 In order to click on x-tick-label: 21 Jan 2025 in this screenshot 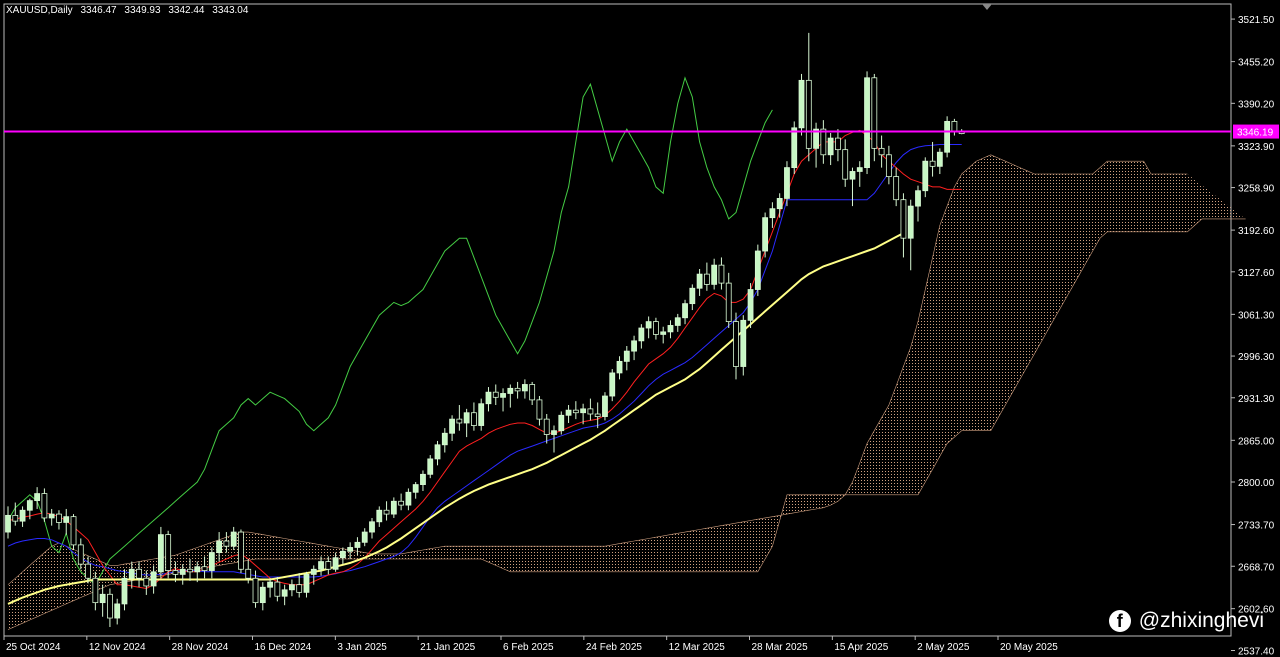, I will do `click(447, 647)`.